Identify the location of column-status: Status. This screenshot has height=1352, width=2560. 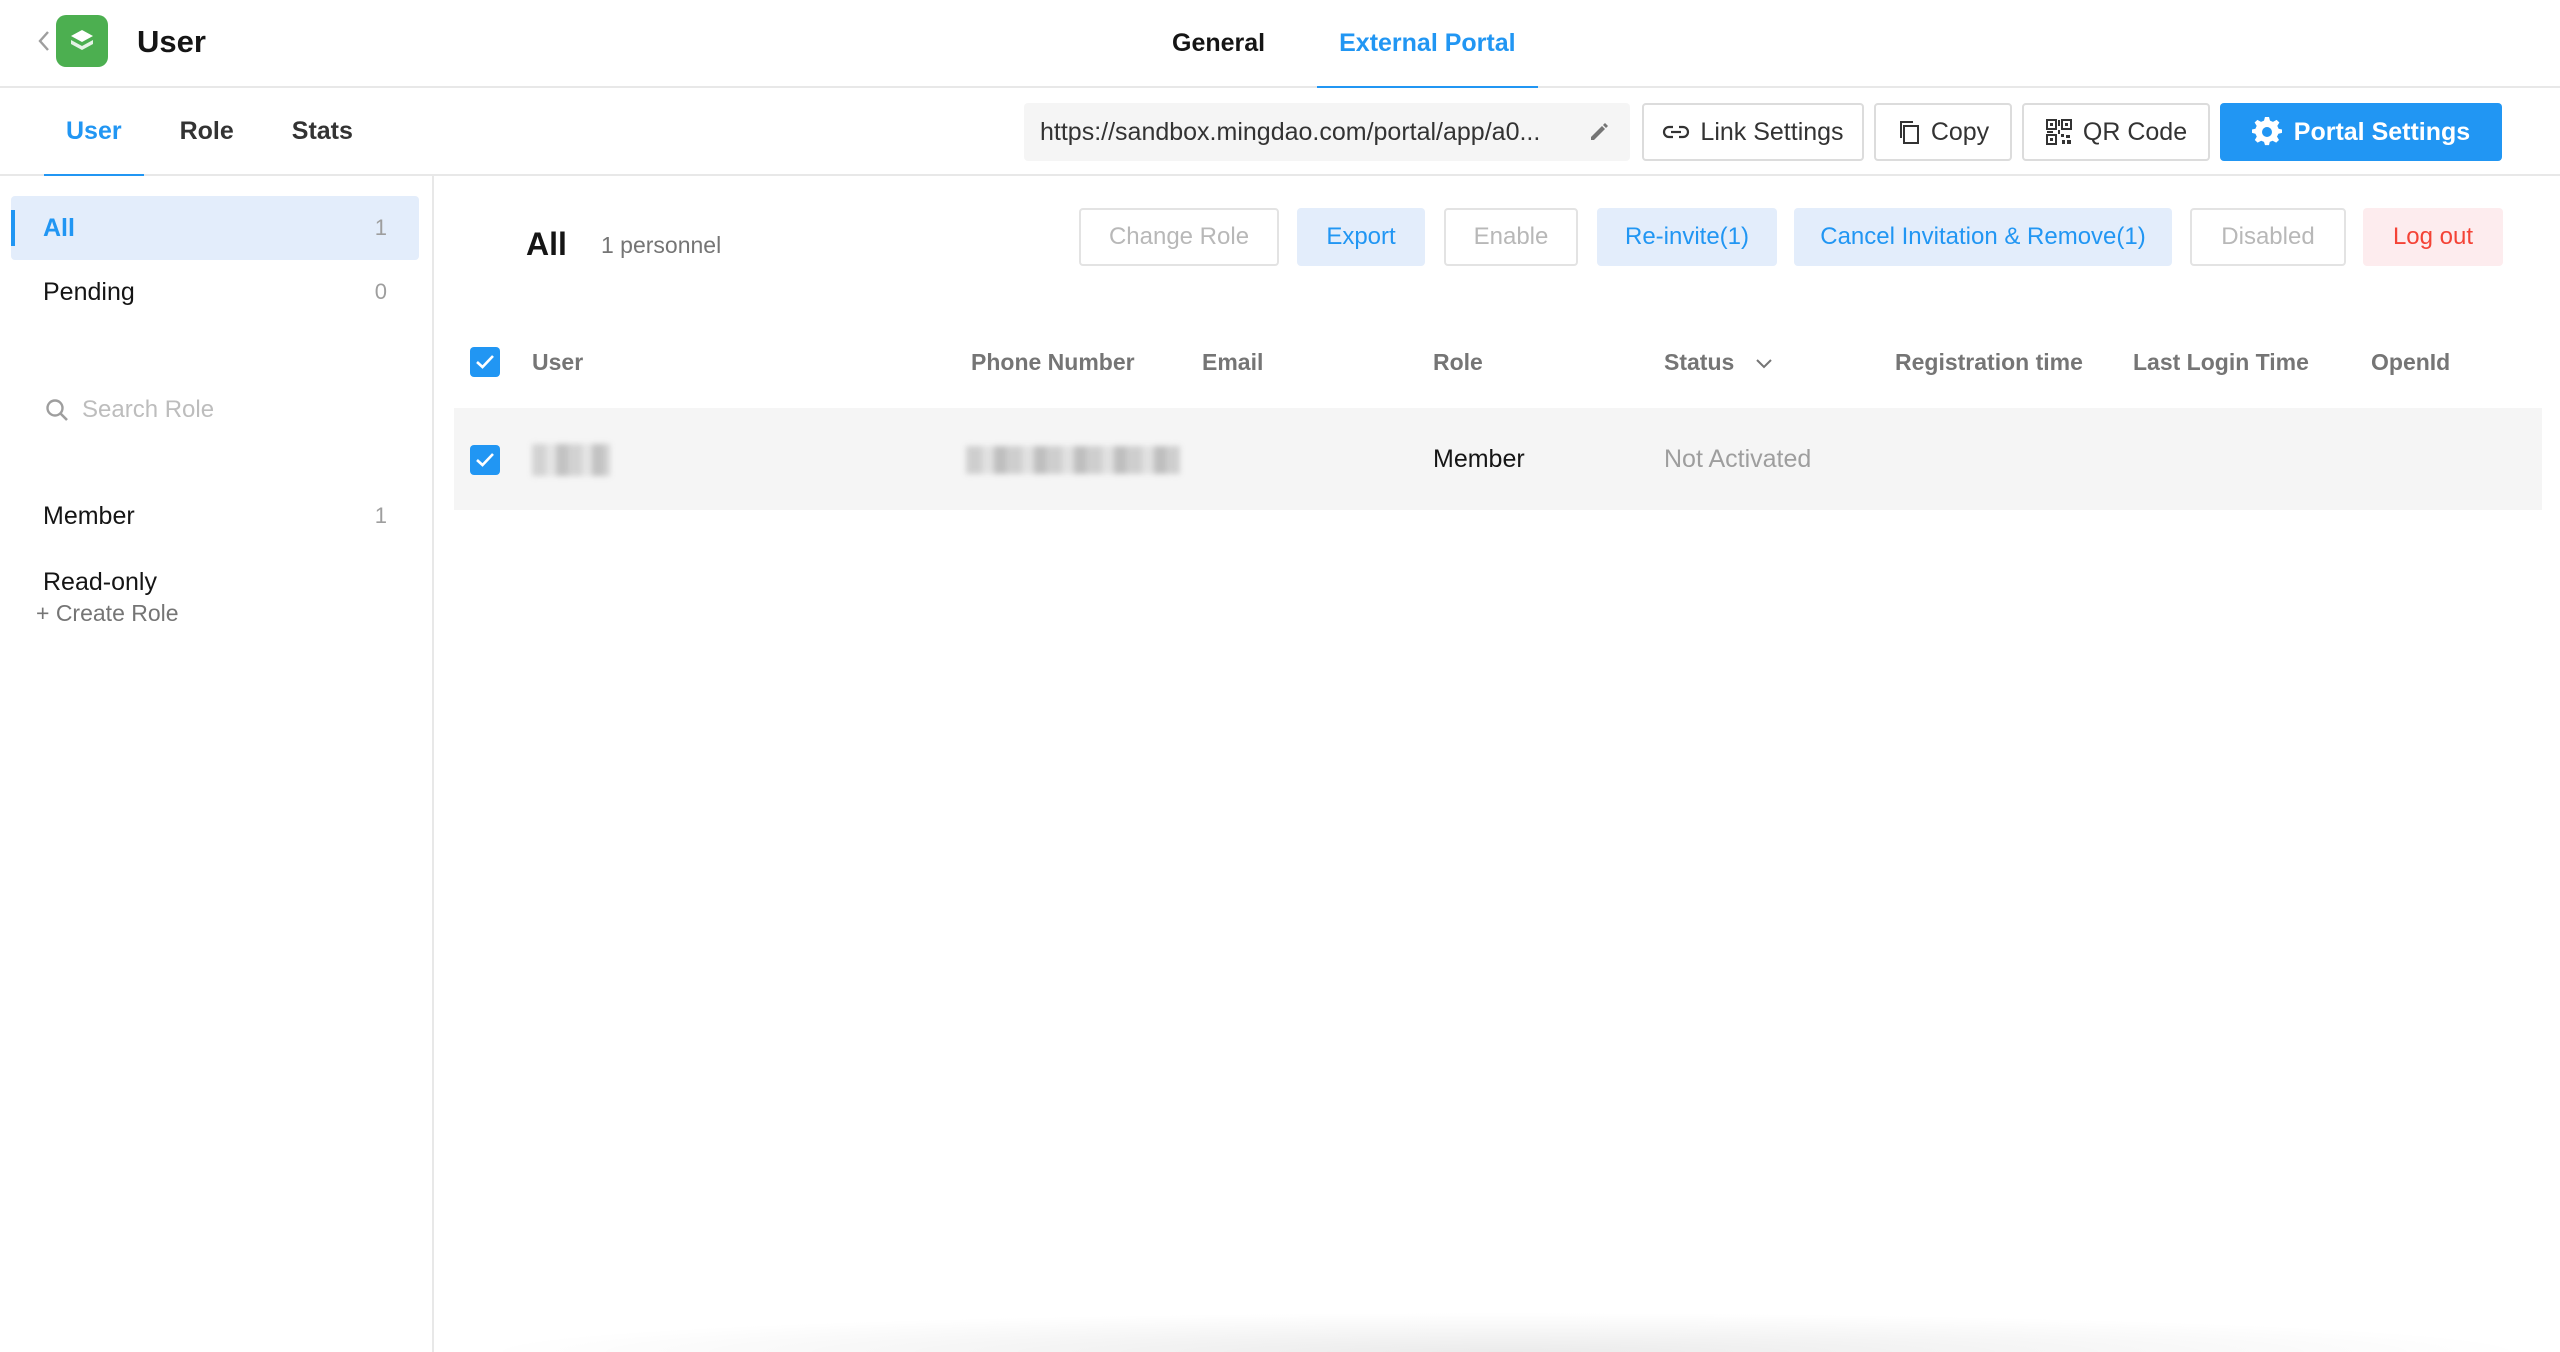
(1718, 362).